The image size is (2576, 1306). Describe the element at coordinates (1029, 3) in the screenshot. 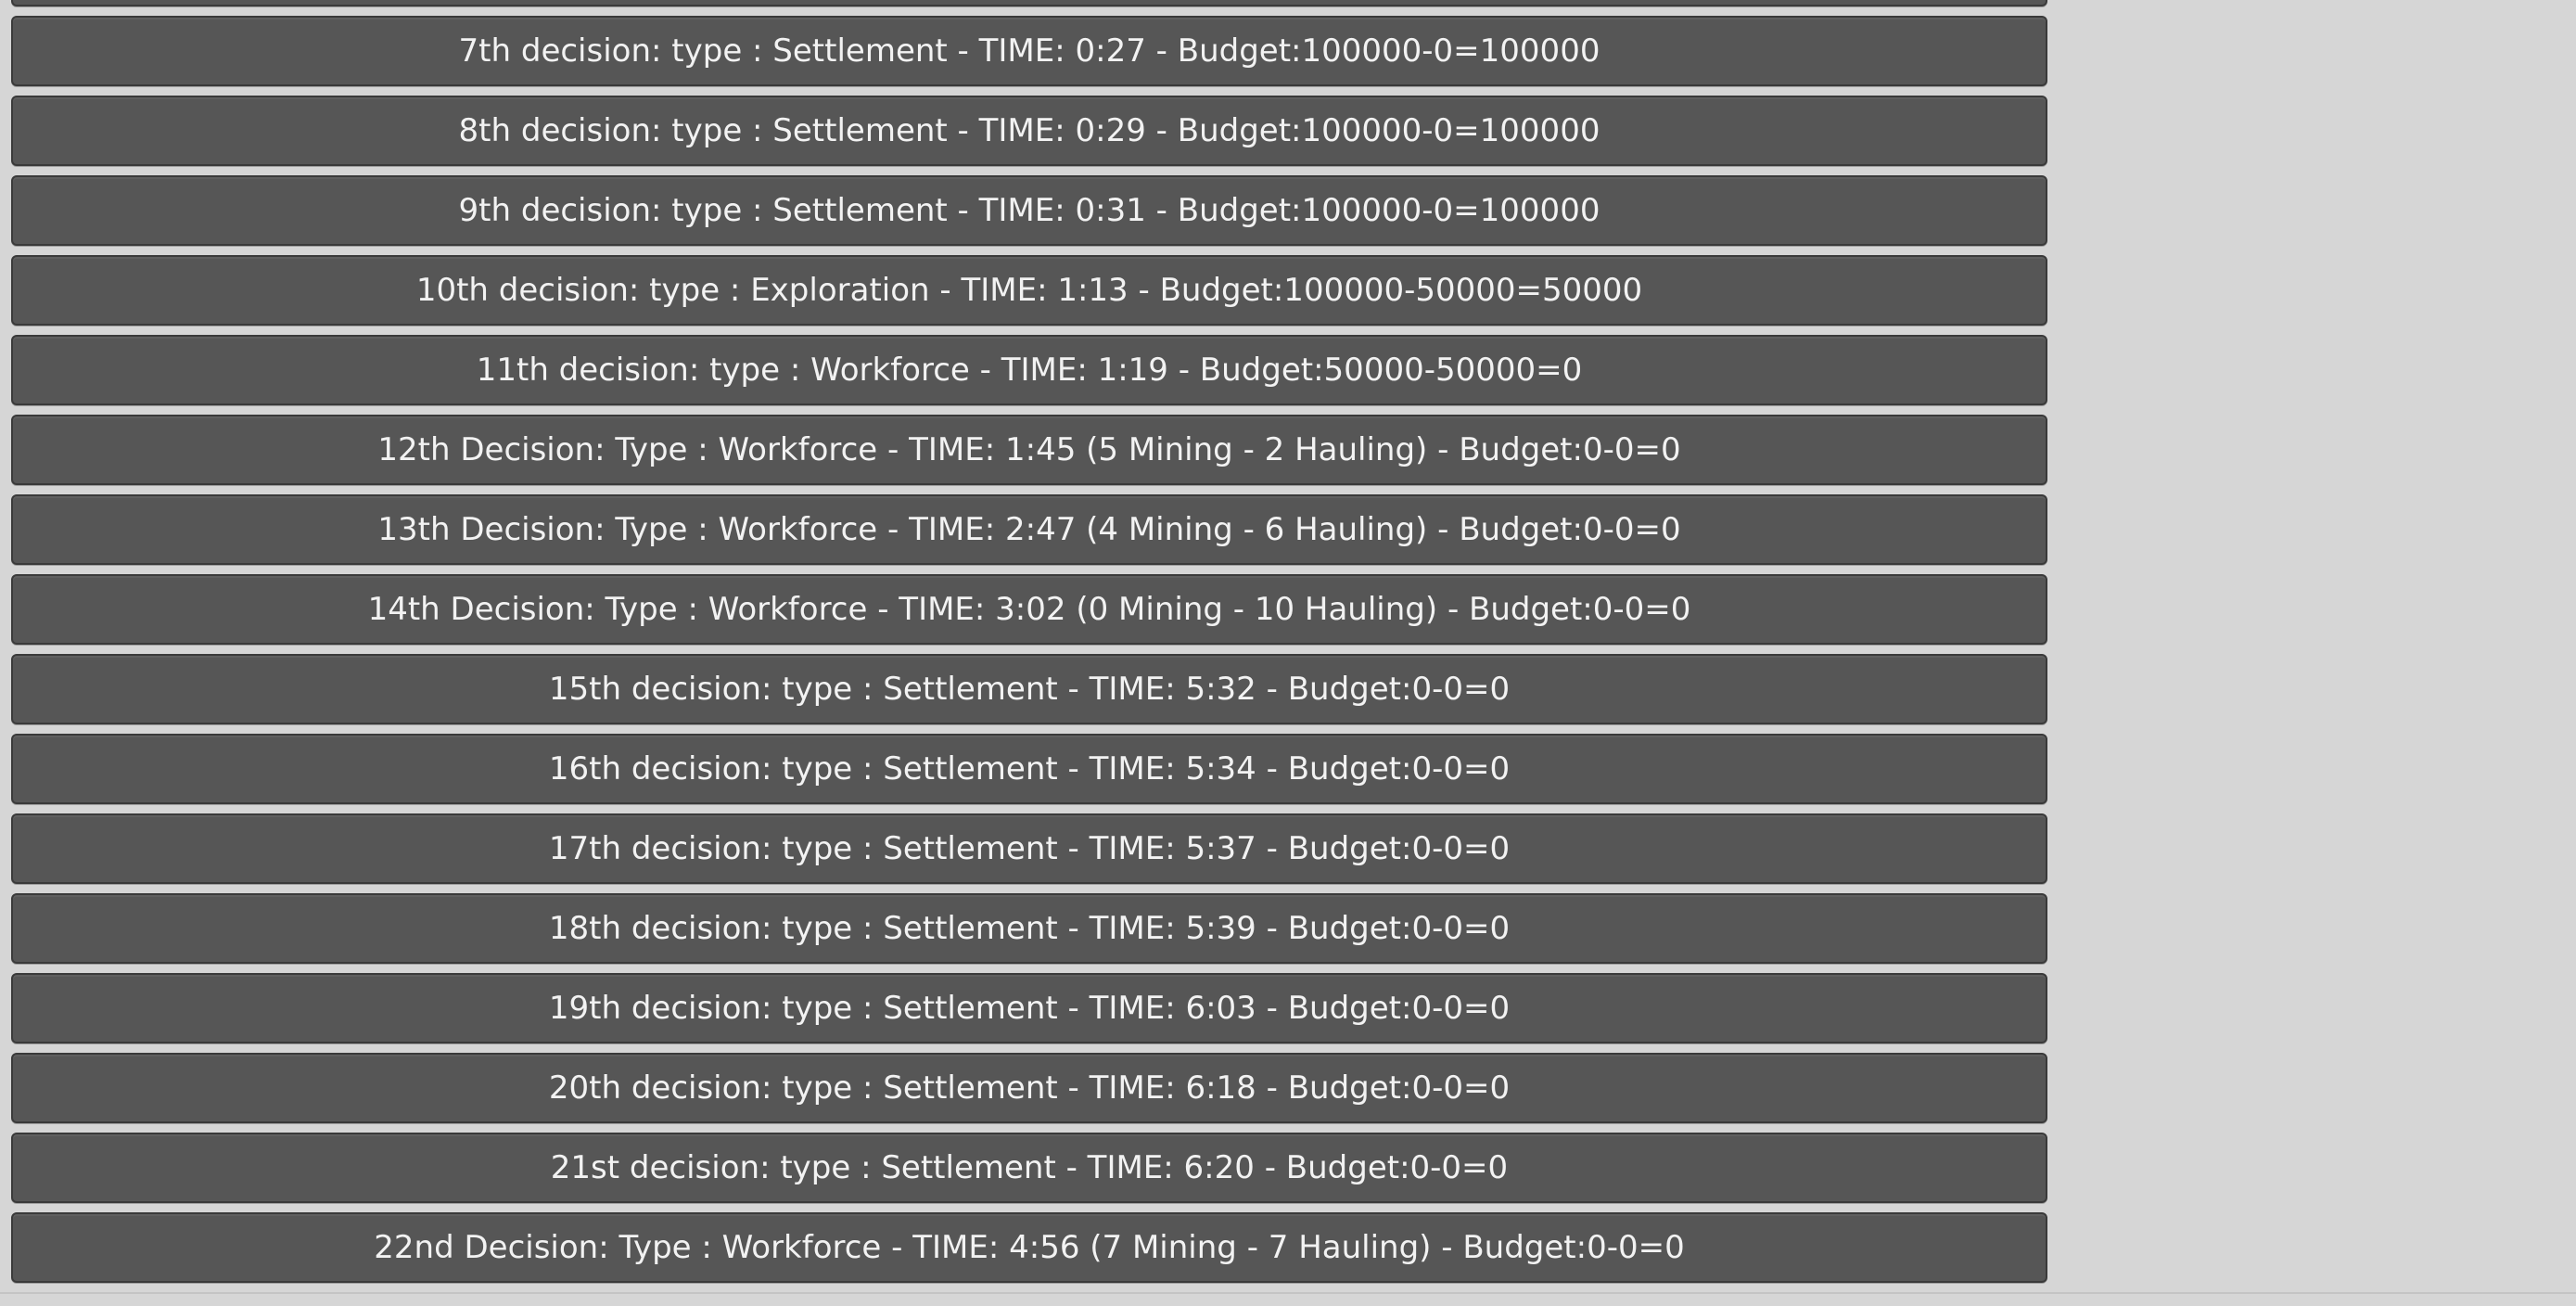

I see `decision-button-partial` at that location.